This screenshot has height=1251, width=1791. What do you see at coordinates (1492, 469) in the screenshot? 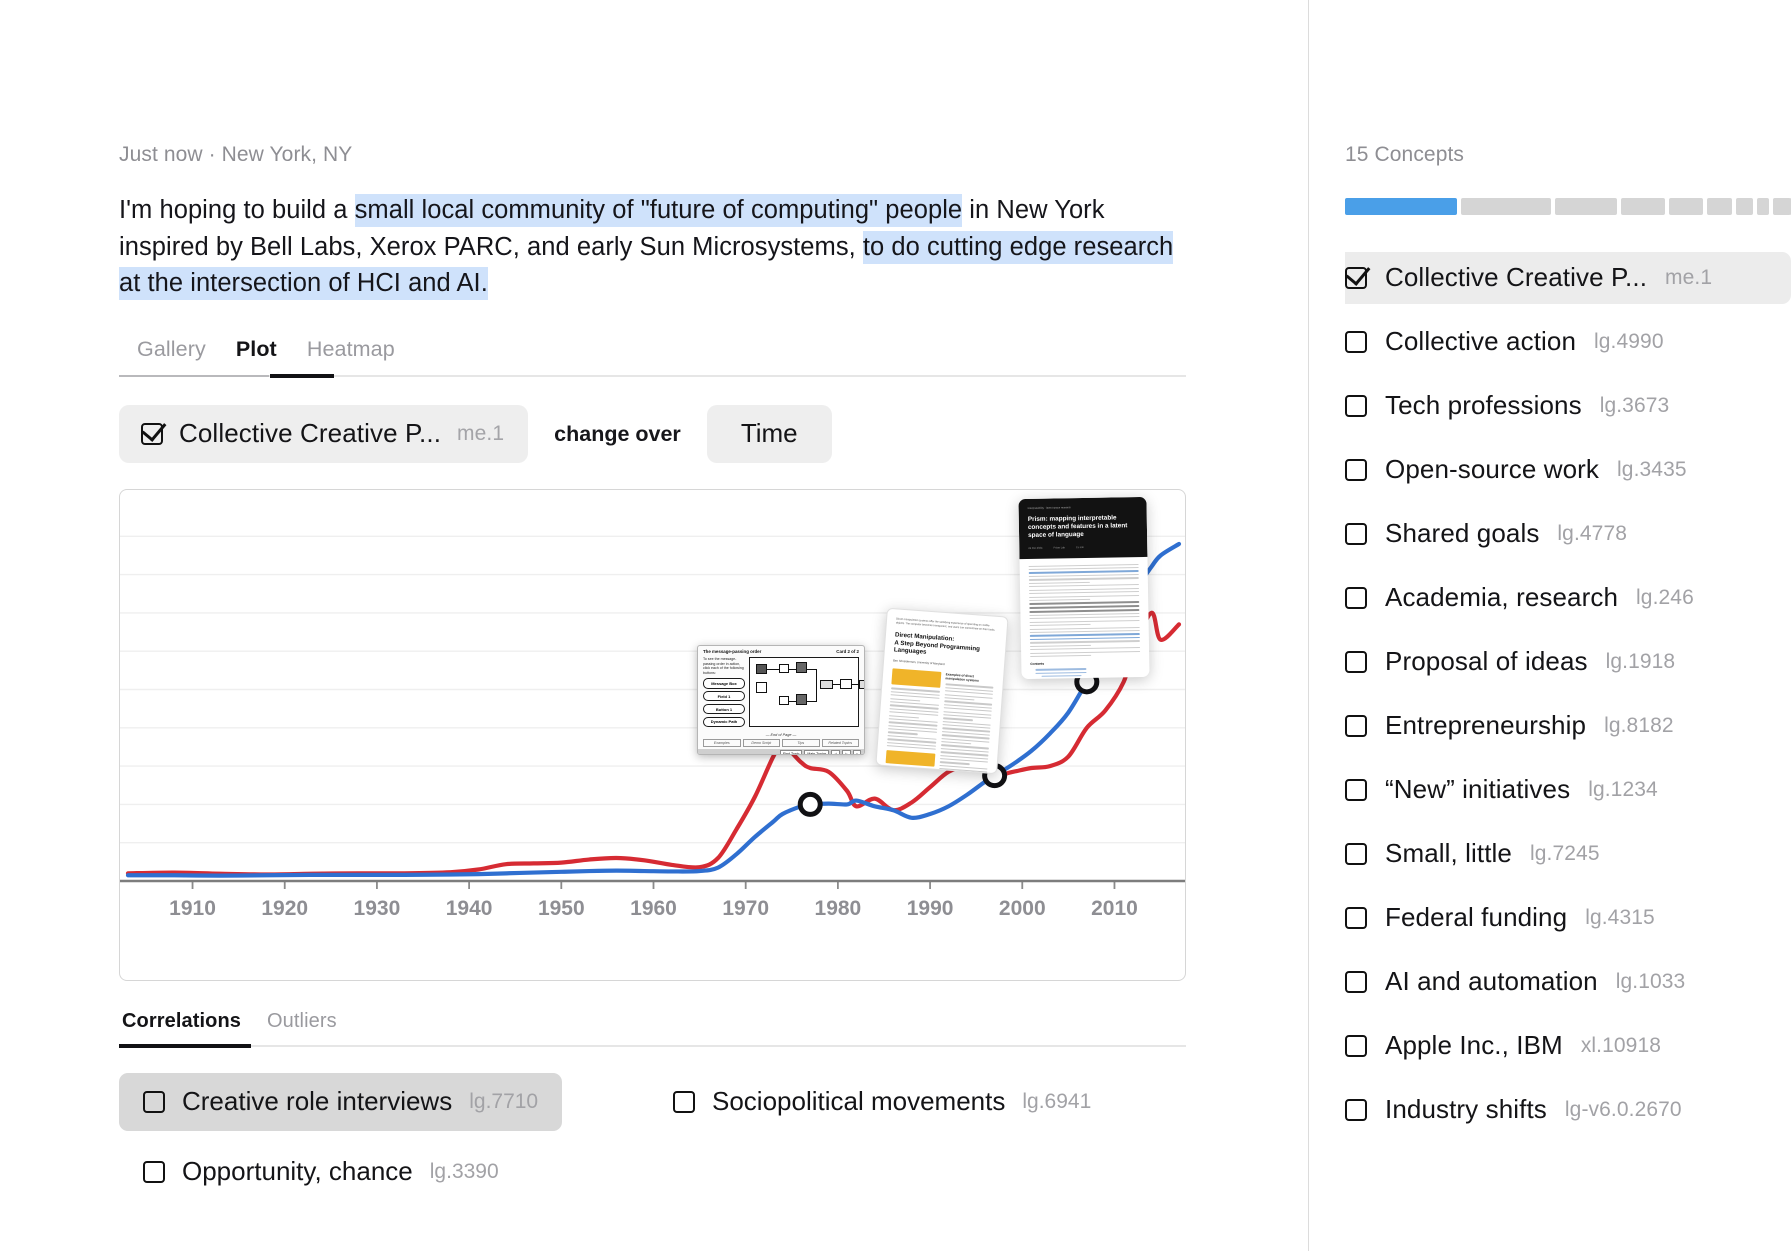
I see `concept-label: Open-source work` at bounding box center [1492, 469].